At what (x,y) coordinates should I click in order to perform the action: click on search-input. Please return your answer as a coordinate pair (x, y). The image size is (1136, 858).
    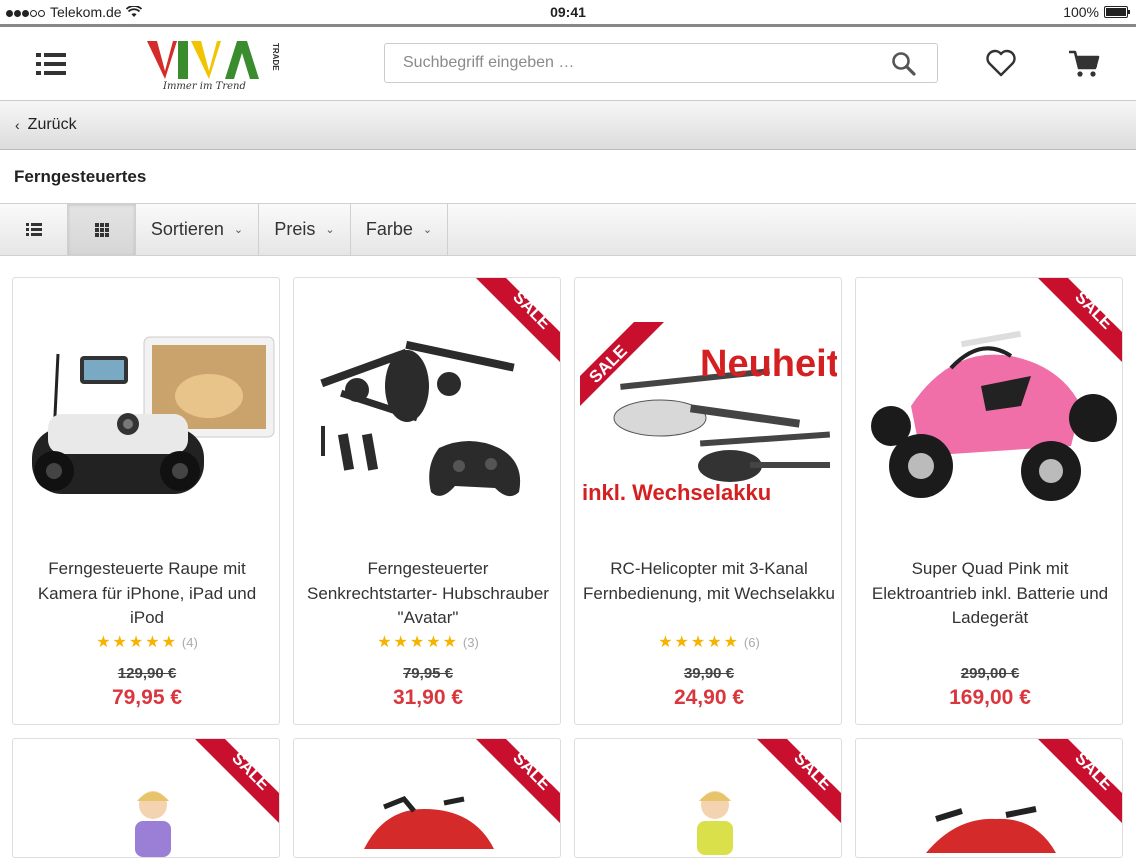
    Looking at the image, I should click on (638, 63).